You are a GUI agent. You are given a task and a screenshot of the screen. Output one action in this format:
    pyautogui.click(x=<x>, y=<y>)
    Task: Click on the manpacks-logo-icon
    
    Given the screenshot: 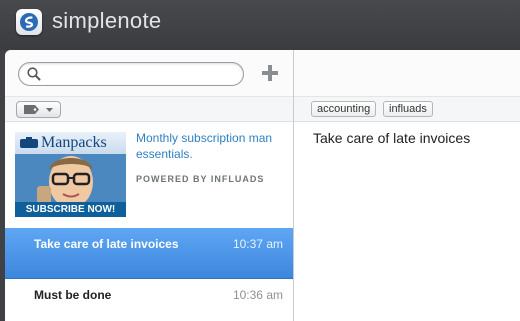 What is the action you would take?
    pyautogui.click(x=29, y=142)
    